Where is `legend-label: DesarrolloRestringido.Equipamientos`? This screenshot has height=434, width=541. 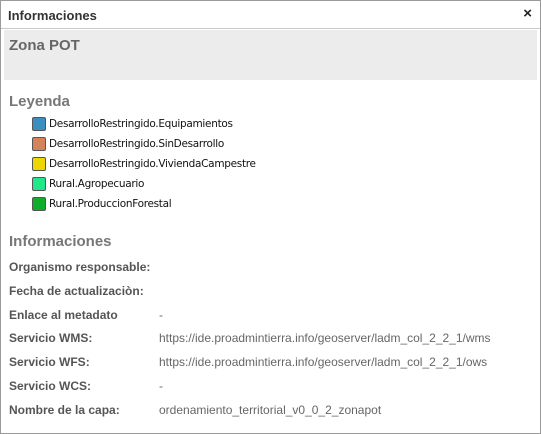 legend-label: DesarrolloRestringido.Equipamientos is located at coordinates (141, 124).